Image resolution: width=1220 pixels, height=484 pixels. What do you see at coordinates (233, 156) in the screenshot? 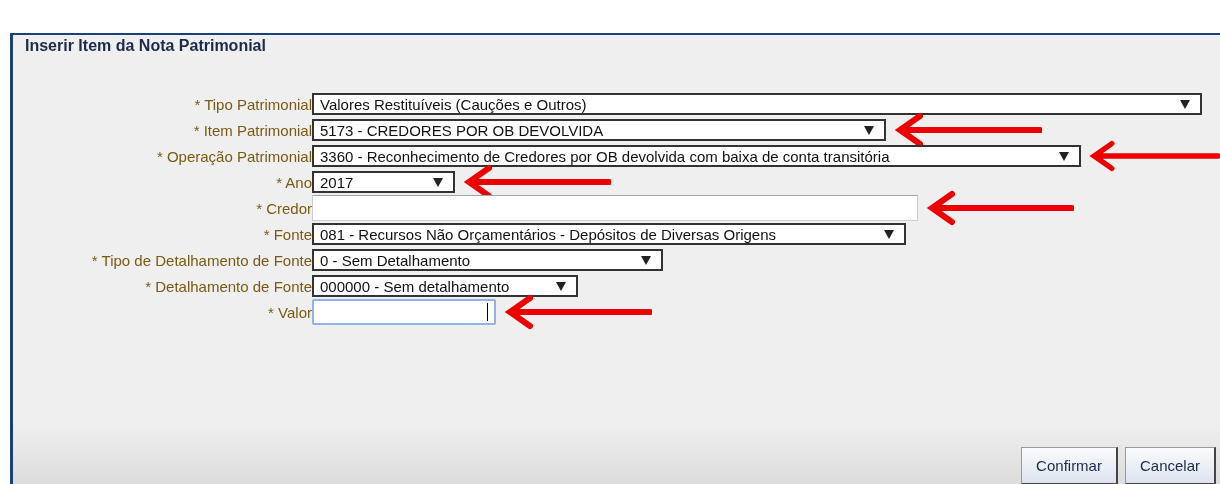
I see `field-label: * Operação Patrimonial` at bounding box center [233, 156].